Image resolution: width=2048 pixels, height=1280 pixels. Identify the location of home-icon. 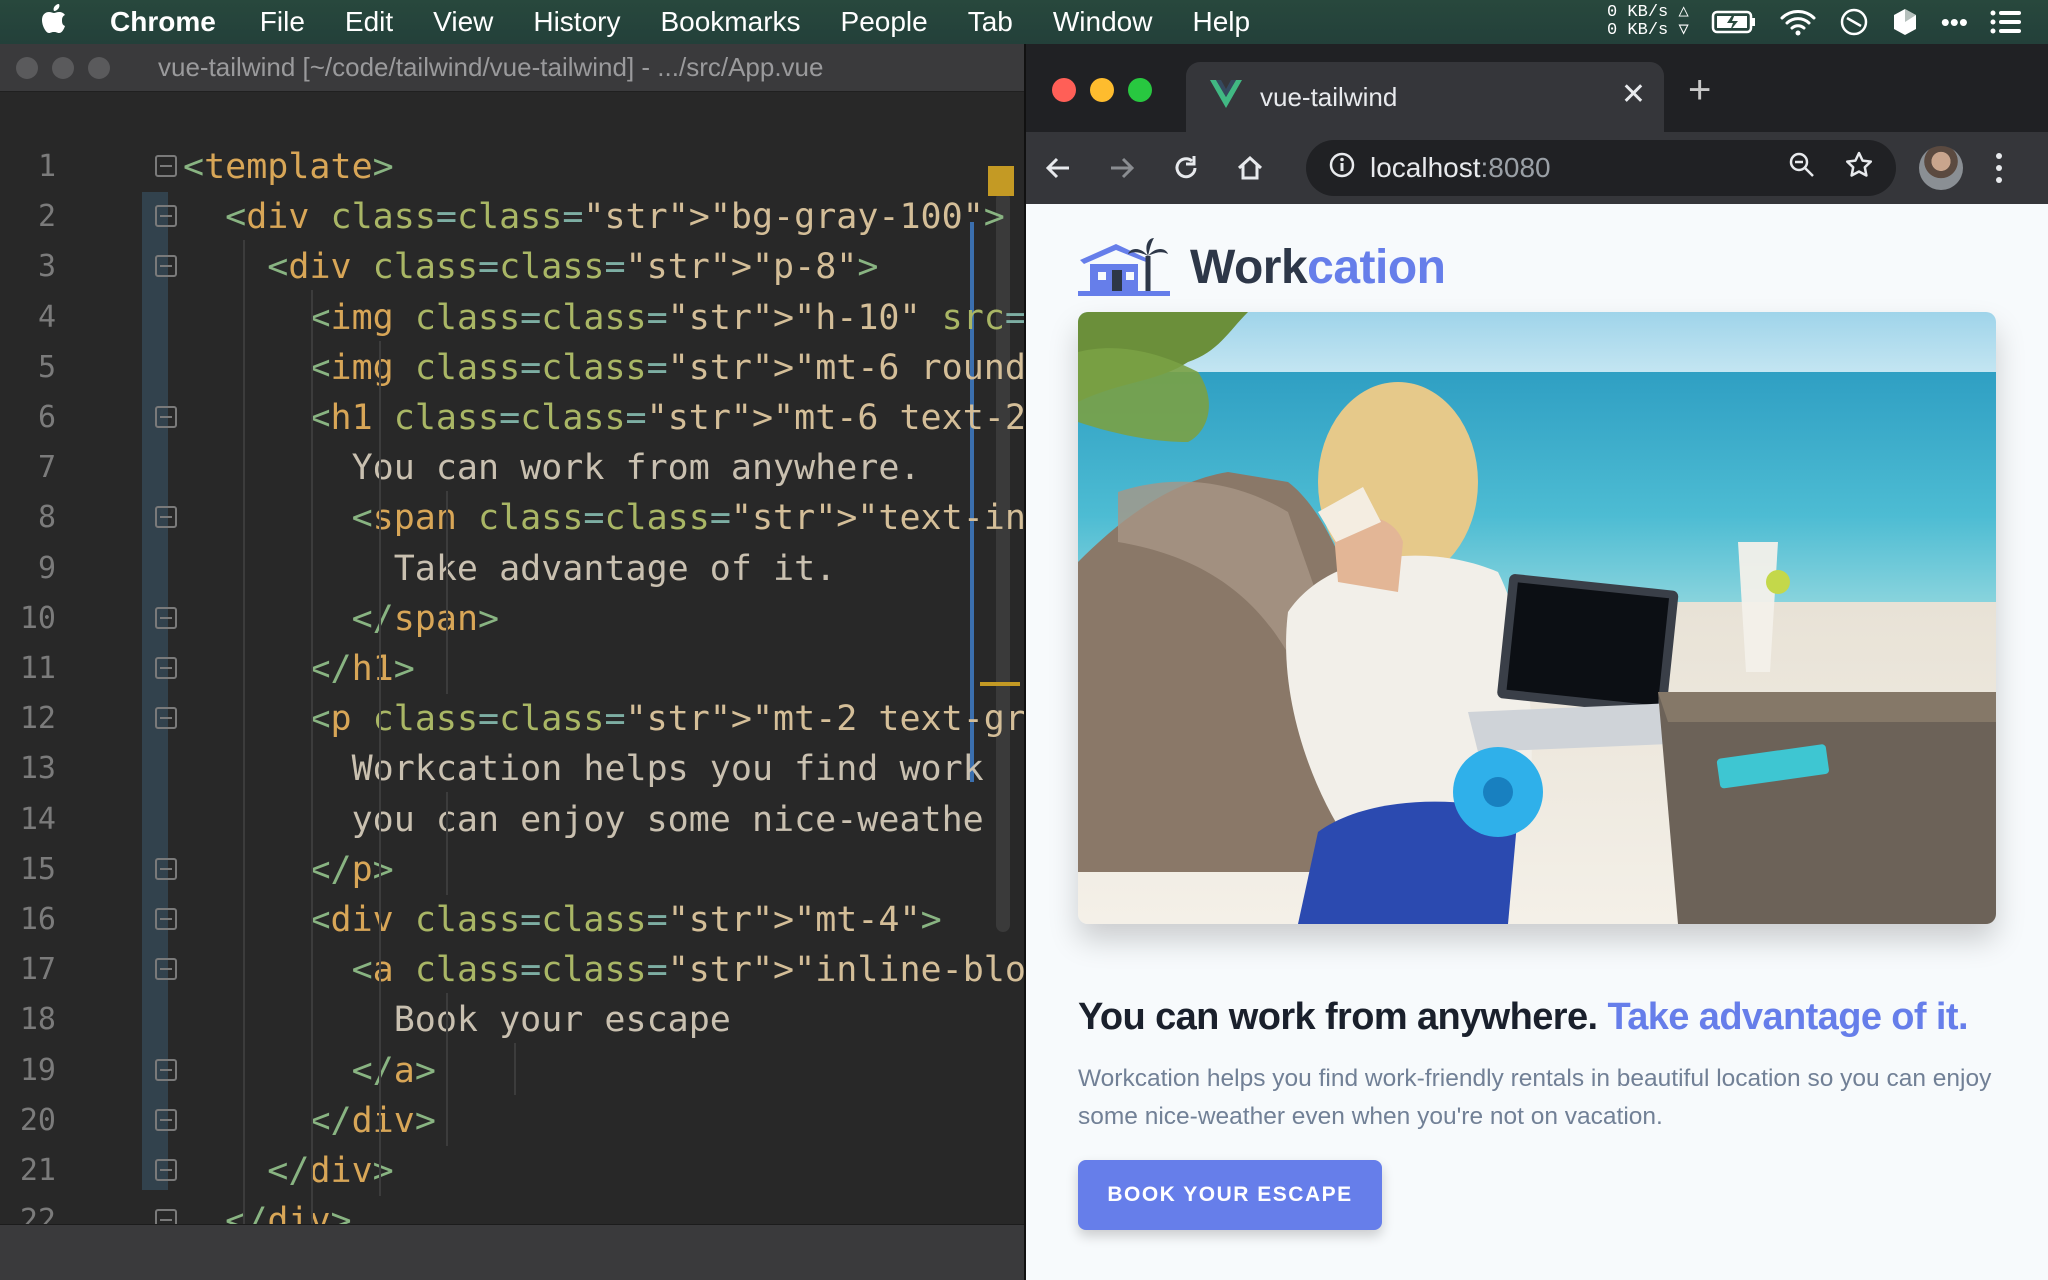
(1250, 168).